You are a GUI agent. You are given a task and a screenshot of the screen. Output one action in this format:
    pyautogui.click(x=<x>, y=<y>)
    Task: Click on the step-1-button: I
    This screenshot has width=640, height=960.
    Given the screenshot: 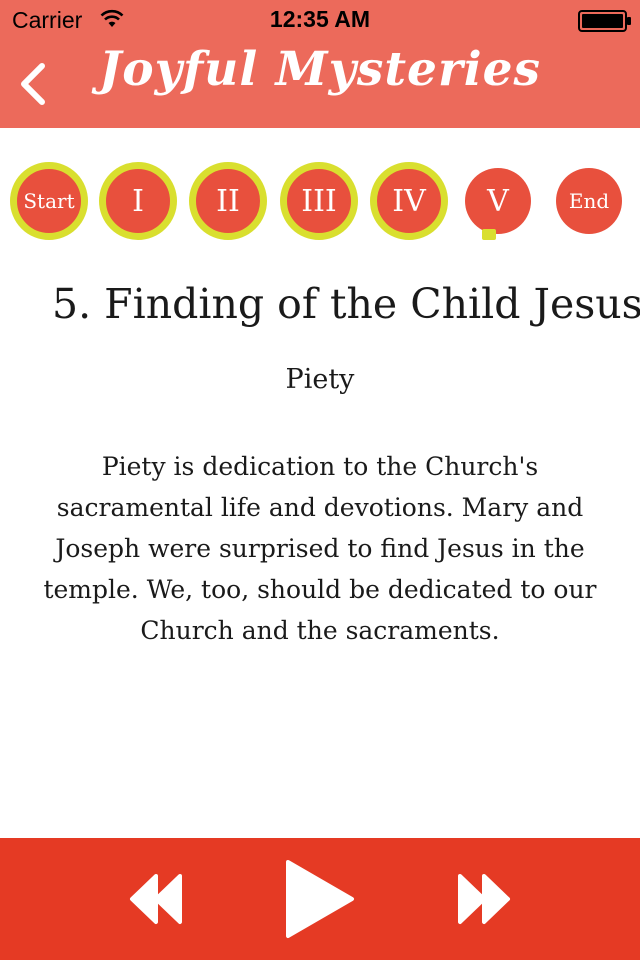 What is the action you would take?
    pyautogui.click(x=138, y=201)
    